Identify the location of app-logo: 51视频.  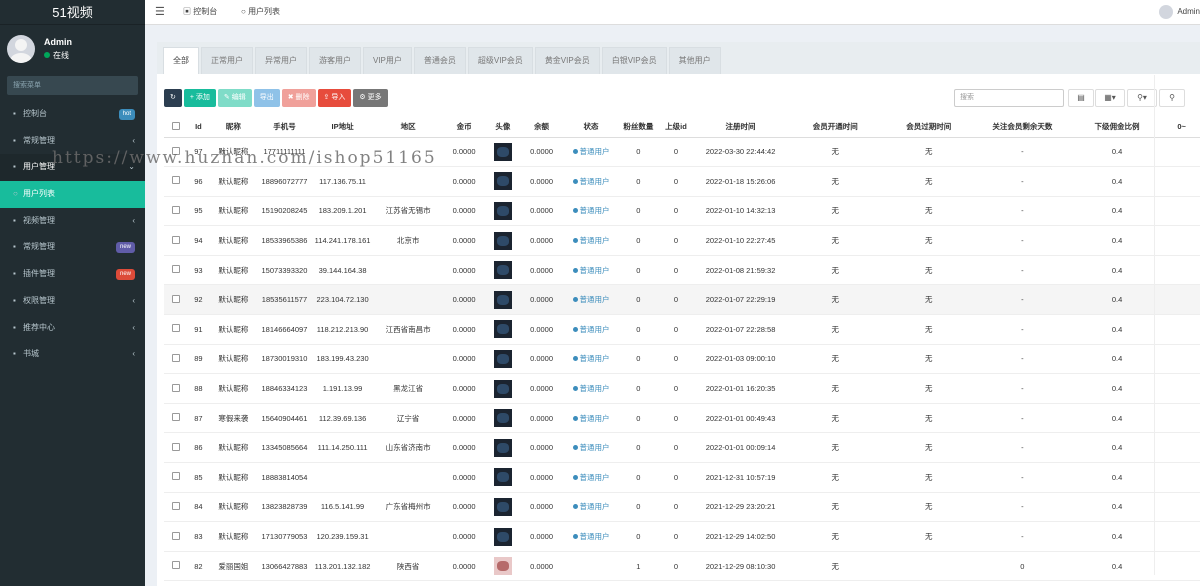
(72, 12).